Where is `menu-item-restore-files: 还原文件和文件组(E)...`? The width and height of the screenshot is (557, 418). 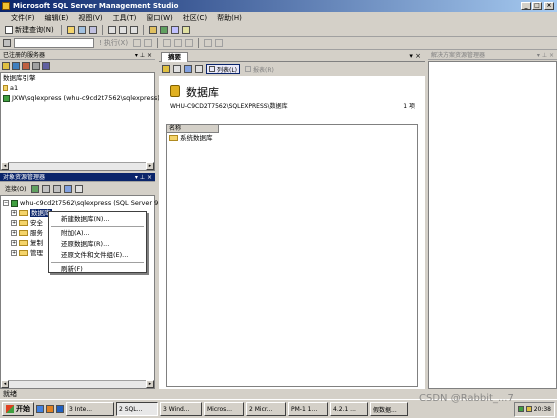
menu-item-restore-files: 还原文件和文件组(E)... is located at coordinates (97, 255).